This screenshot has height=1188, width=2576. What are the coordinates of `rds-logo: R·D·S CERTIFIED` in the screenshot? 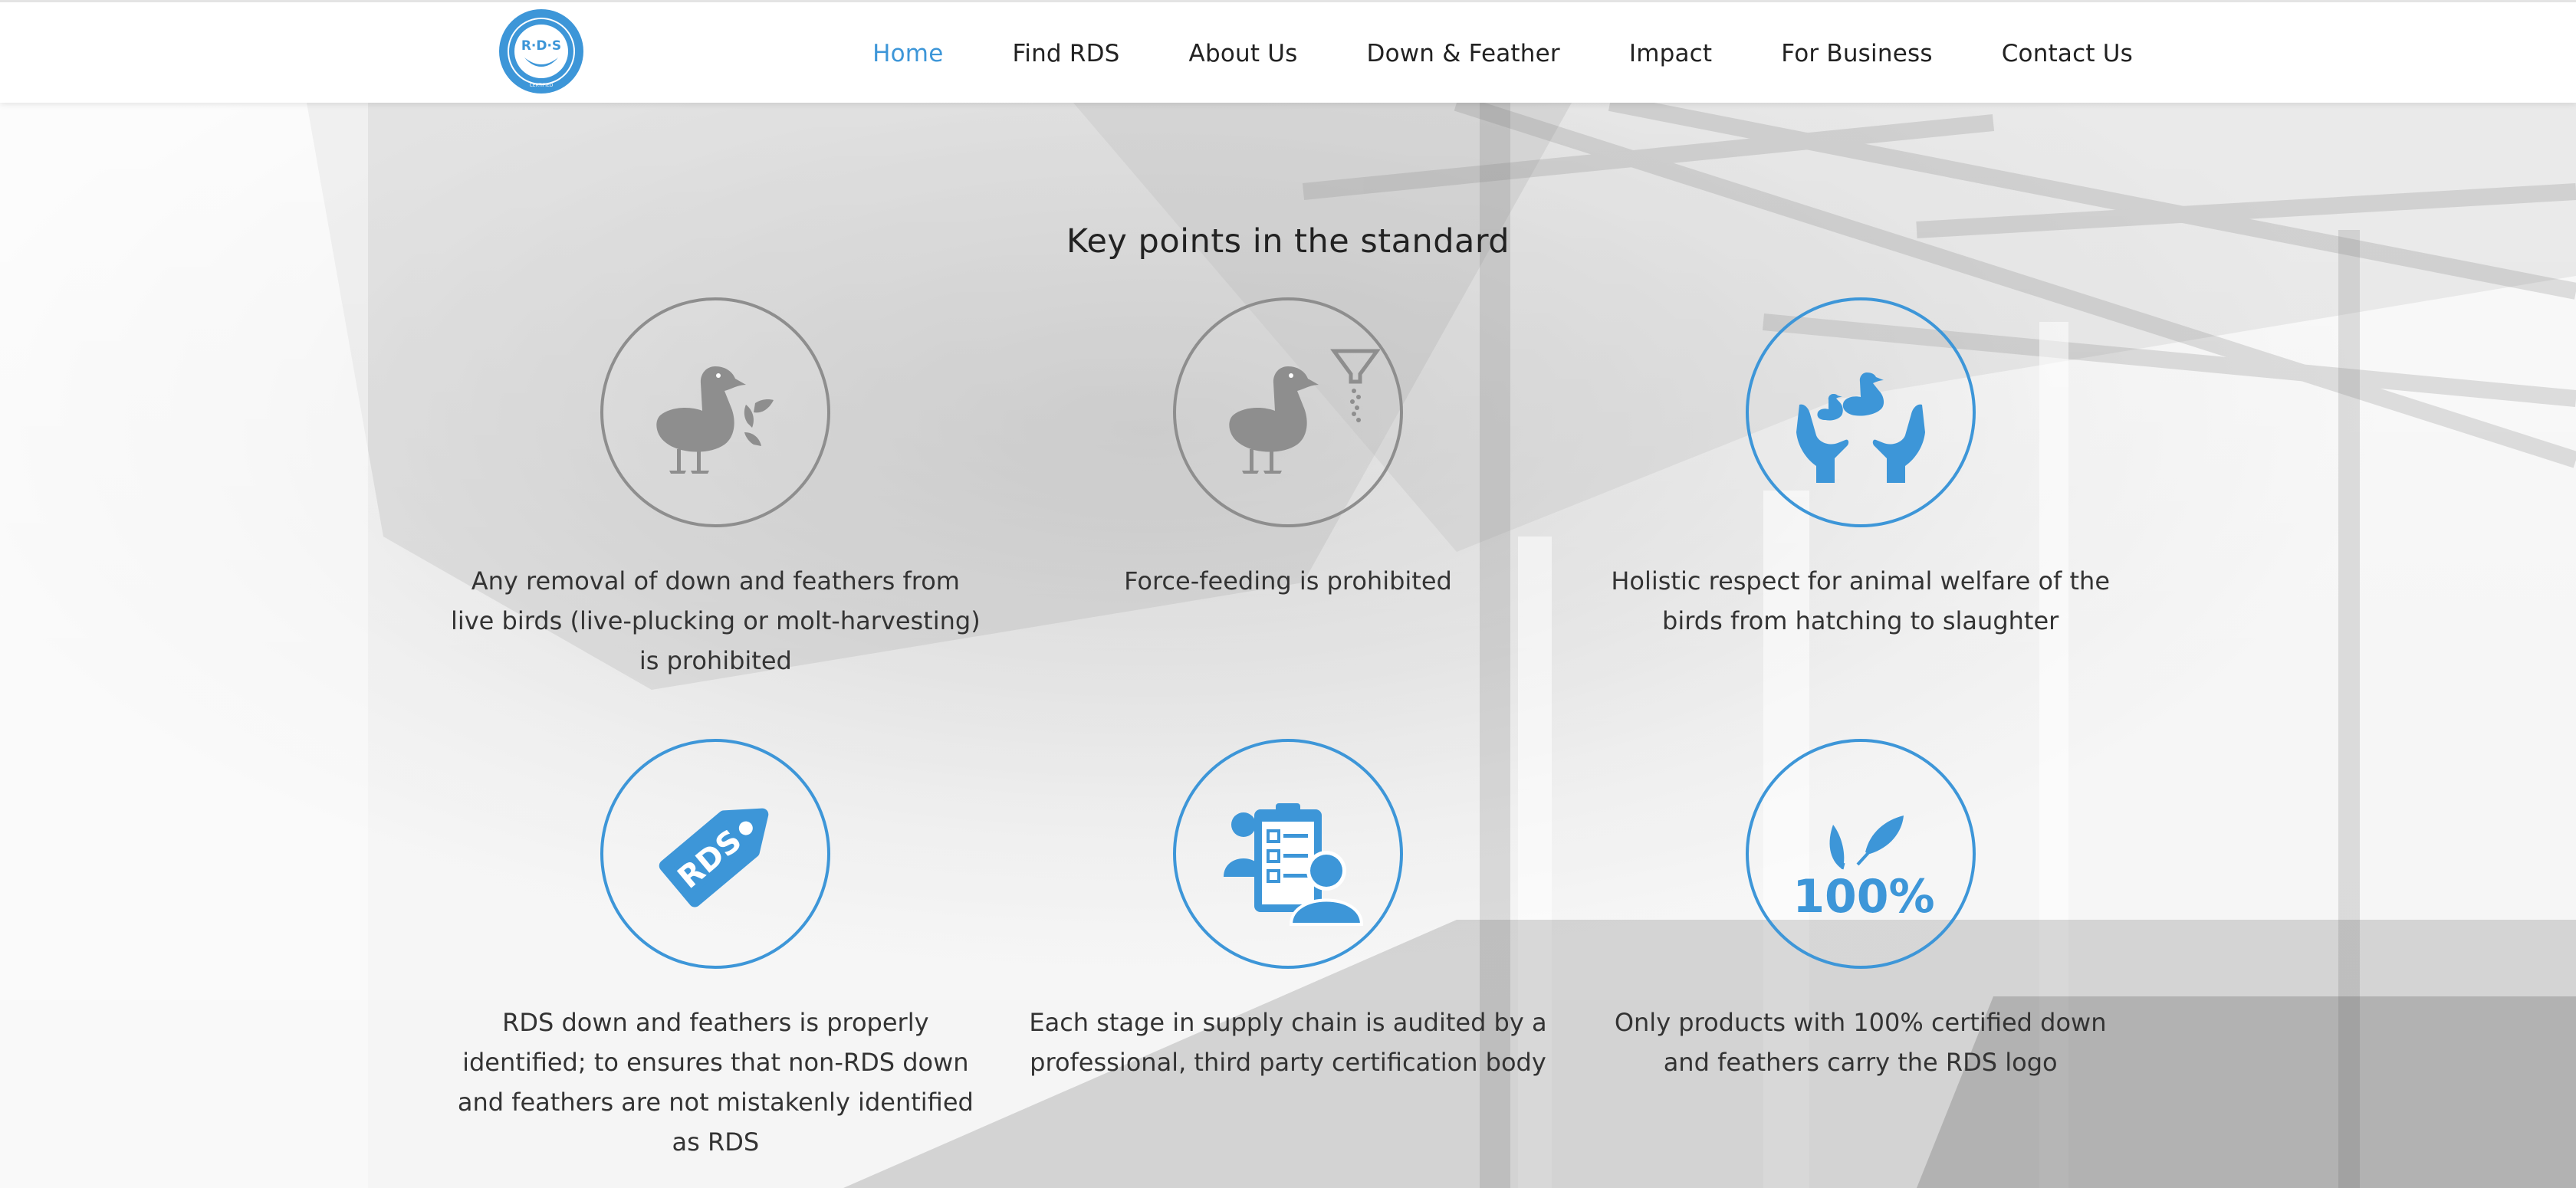 It's located at (542, 51).